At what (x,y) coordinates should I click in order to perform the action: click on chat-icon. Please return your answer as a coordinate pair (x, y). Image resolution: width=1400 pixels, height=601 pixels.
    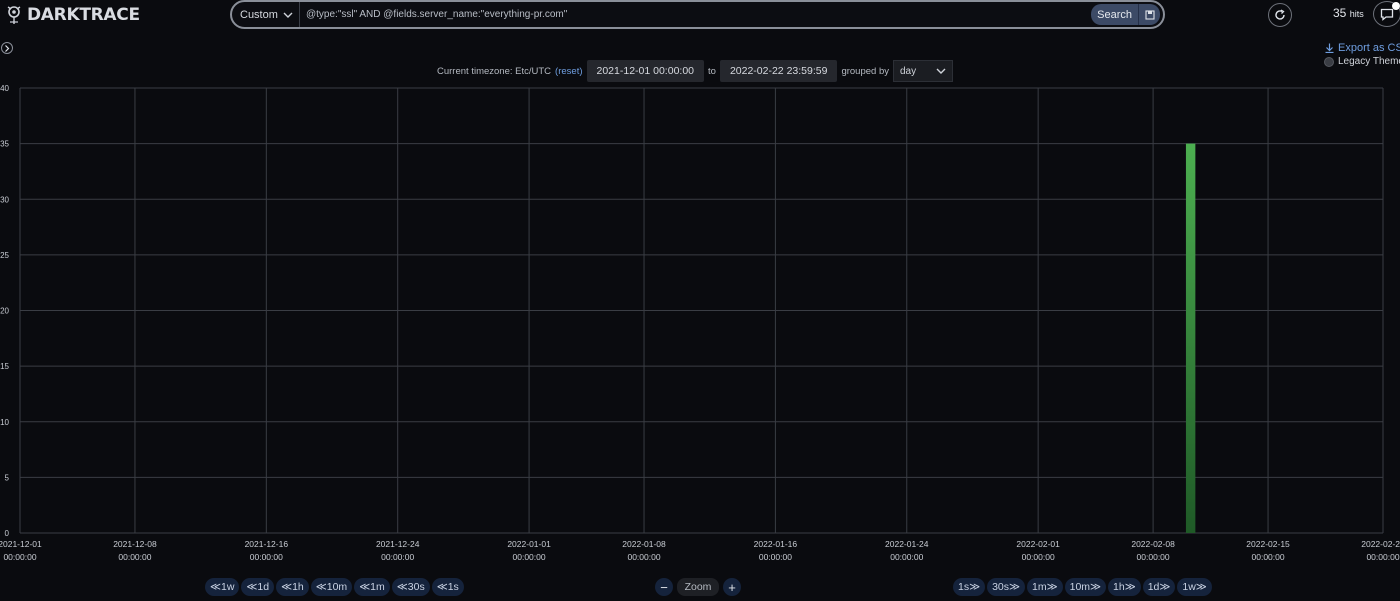
    Looking at the image, I should click on (1387, 14).